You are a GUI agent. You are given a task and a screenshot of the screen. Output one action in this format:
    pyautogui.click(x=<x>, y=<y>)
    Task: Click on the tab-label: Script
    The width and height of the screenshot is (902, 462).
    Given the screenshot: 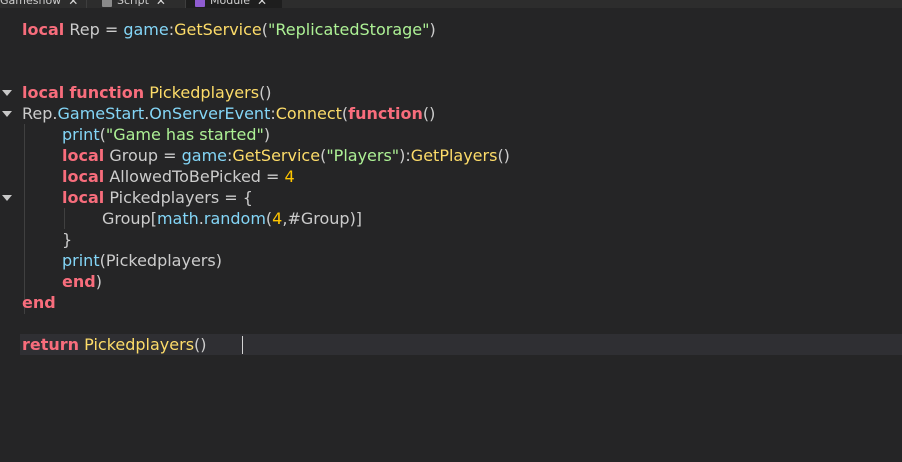 What is the action you would take?
    pyautogui.click(x=133, y=3)
    